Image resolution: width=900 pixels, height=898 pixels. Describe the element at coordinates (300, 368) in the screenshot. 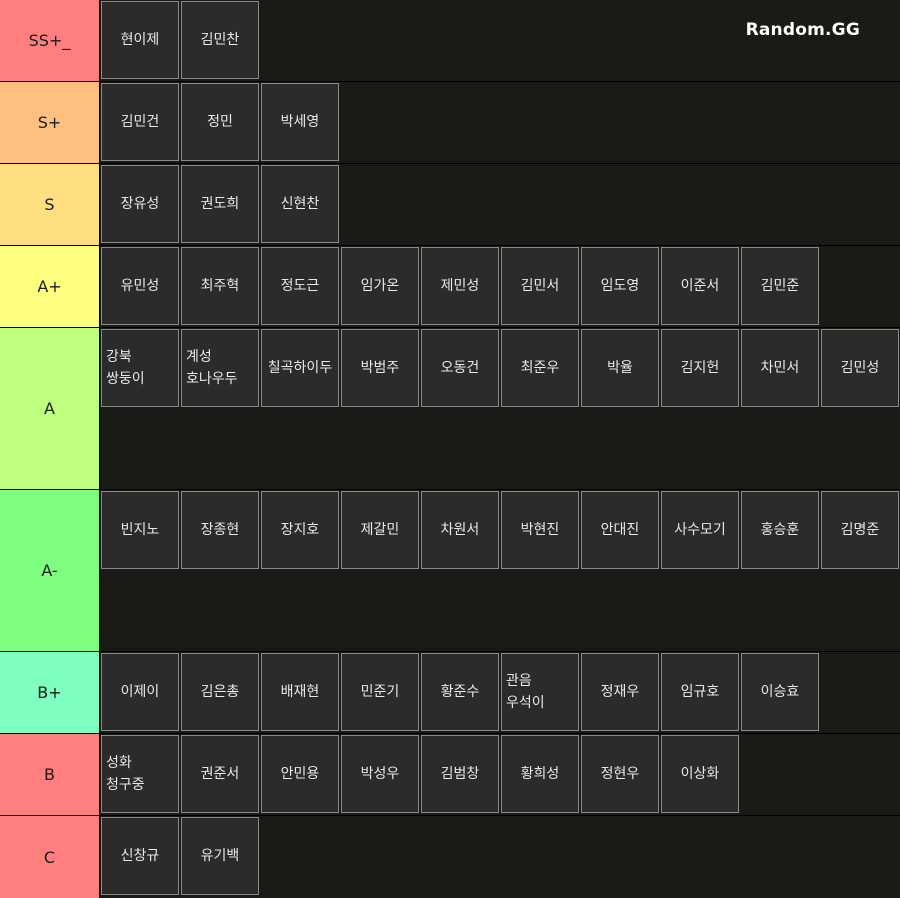

I see `tier-item-card: 칠곡하이두` at that location.